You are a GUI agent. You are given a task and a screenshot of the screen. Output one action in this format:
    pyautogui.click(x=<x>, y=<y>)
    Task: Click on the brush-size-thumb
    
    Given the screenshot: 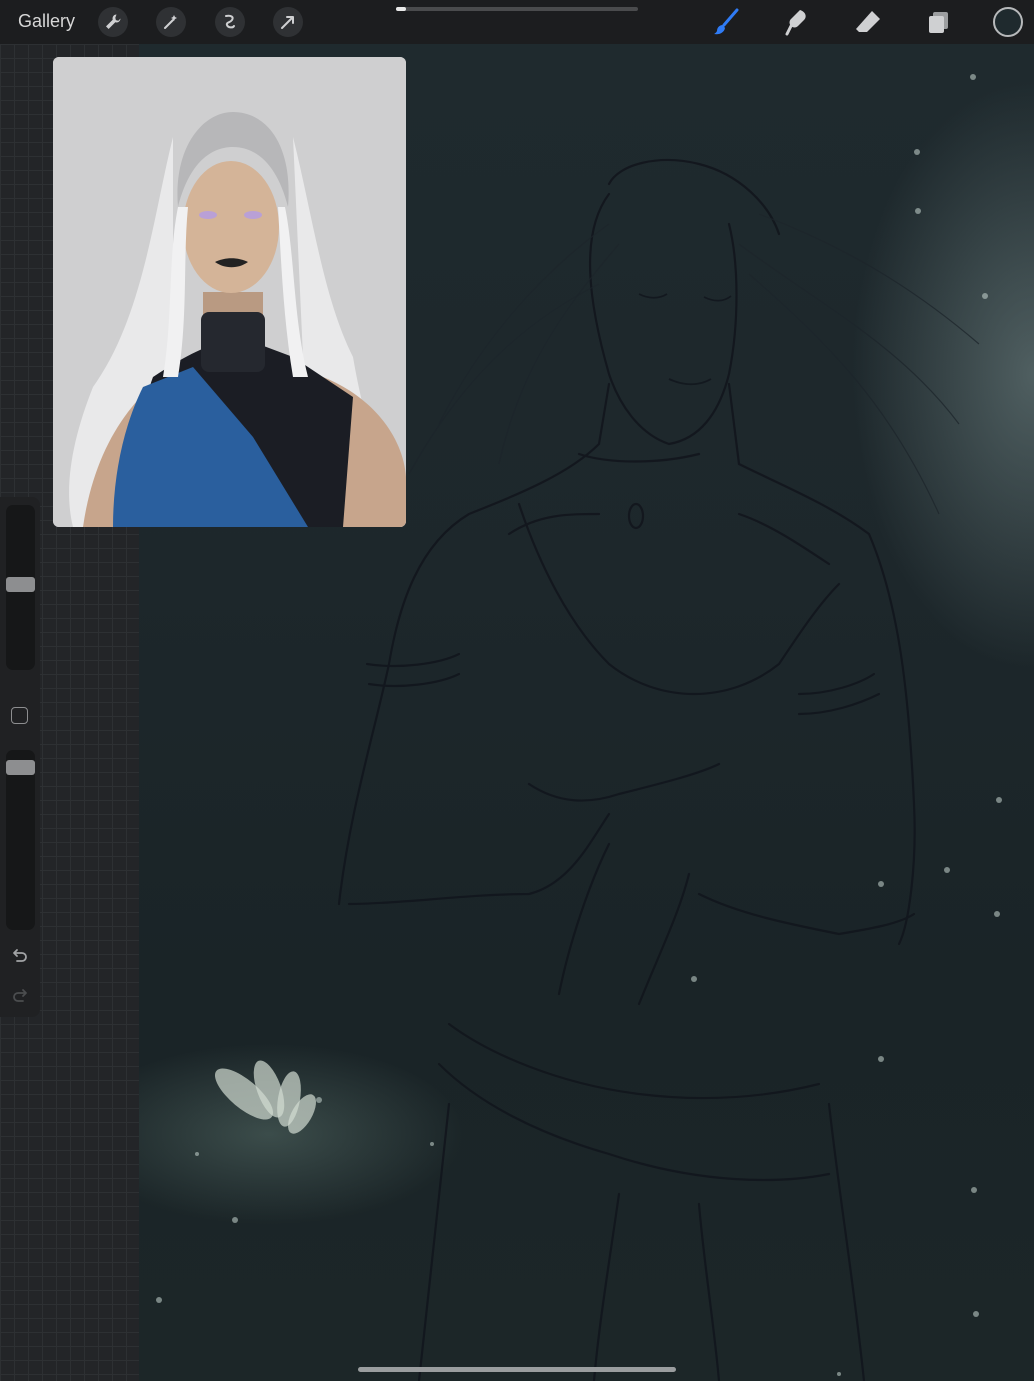 What is the action you would take?
    pyautogui.click(x=20, y=584)
    